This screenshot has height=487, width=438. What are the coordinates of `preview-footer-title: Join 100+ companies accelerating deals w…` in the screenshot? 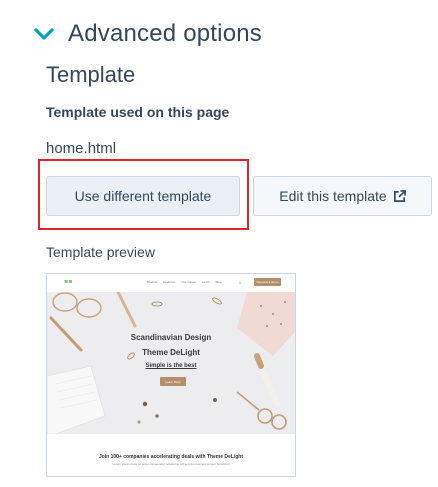 It's located at (171, 457).